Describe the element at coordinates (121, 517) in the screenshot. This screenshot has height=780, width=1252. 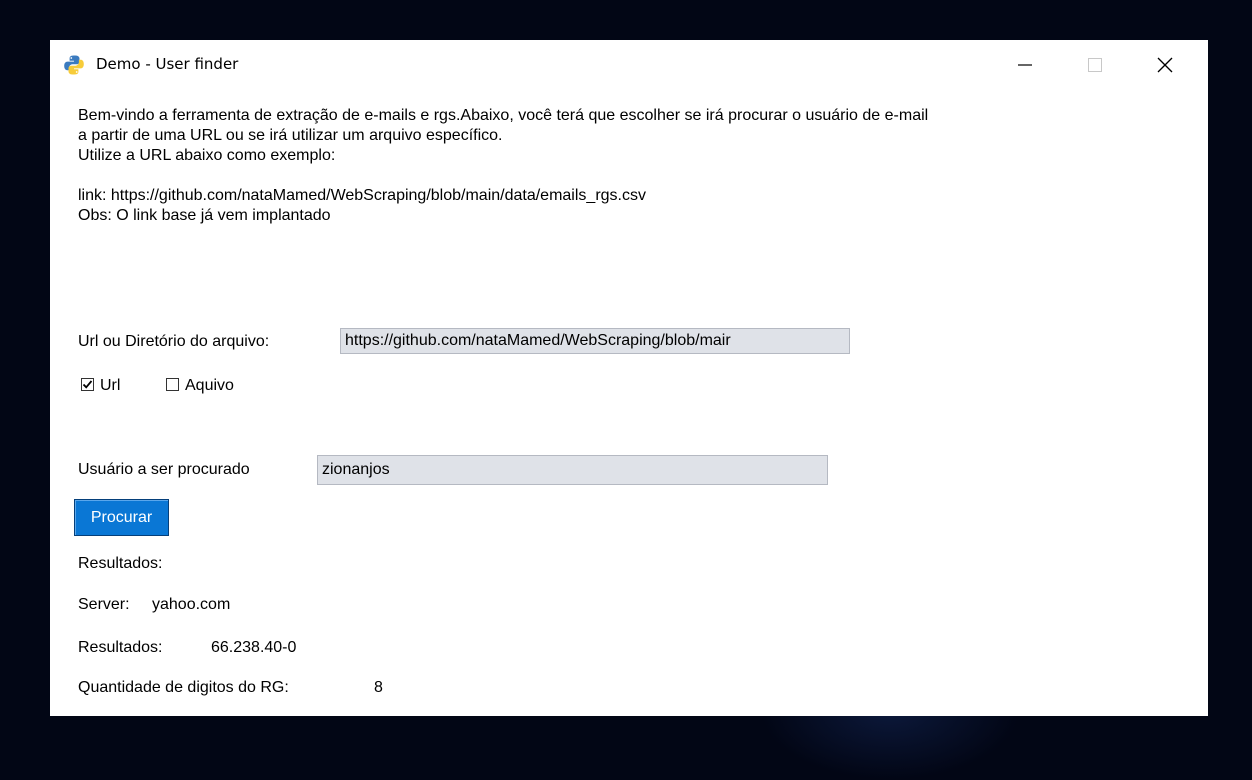
I see `search-button: Procurar` at that location.